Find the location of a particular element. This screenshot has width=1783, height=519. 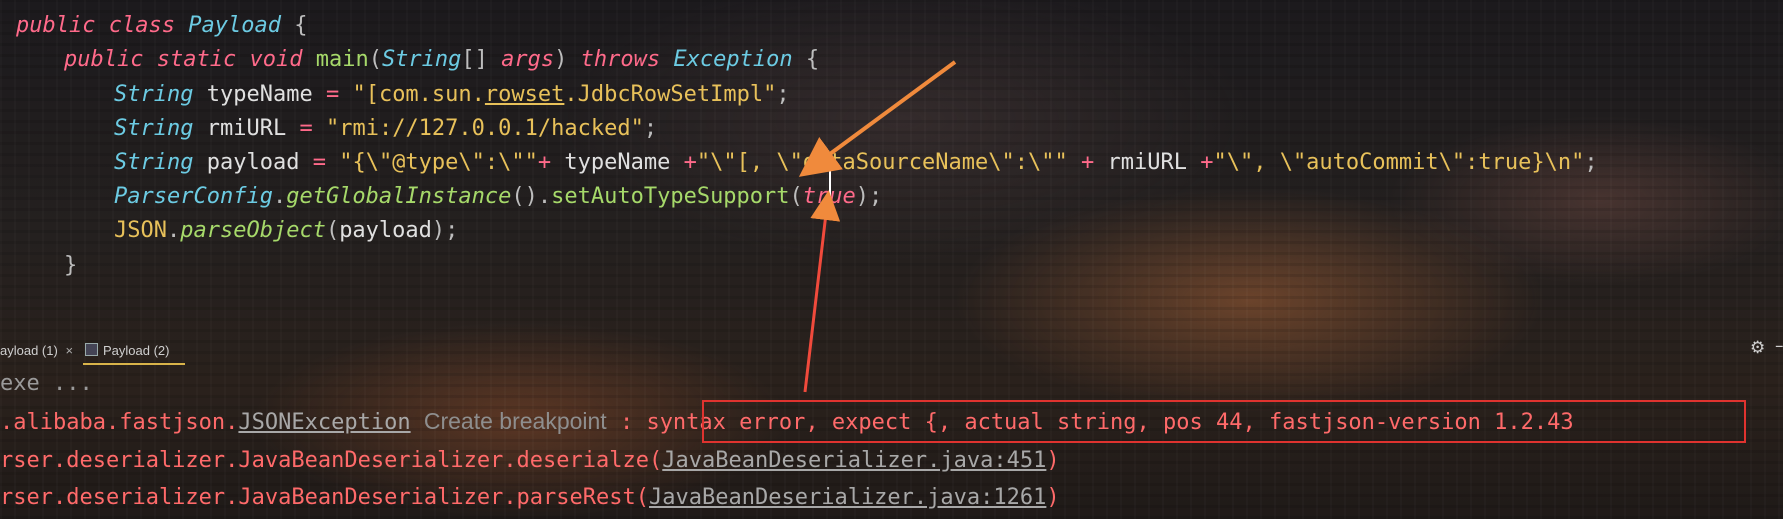

arrow-to-payload is located at coordinates (877, 118).